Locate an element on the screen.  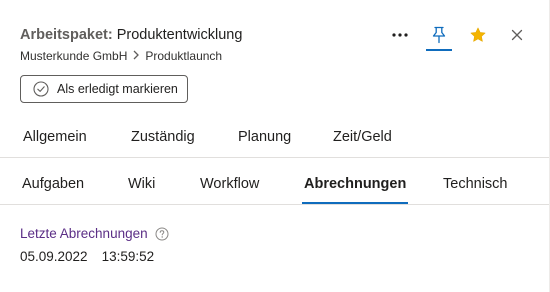
section-title: Letzte Abrechnungen is located at coordinates (94, 233).